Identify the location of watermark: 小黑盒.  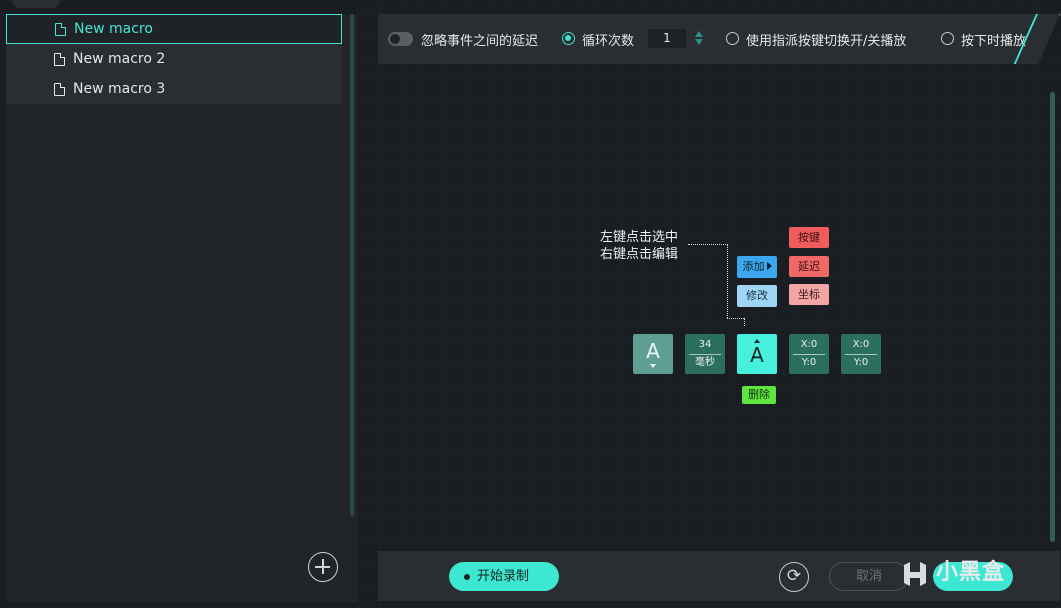
(970, 573).